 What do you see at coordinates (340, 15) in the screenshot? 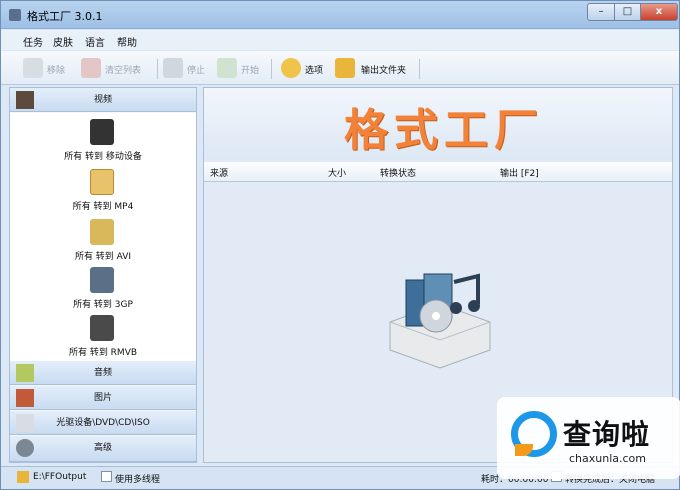
I see `title-bar: 格式工厂 3.0.1 – □ x` at bounding box center [340, 15].